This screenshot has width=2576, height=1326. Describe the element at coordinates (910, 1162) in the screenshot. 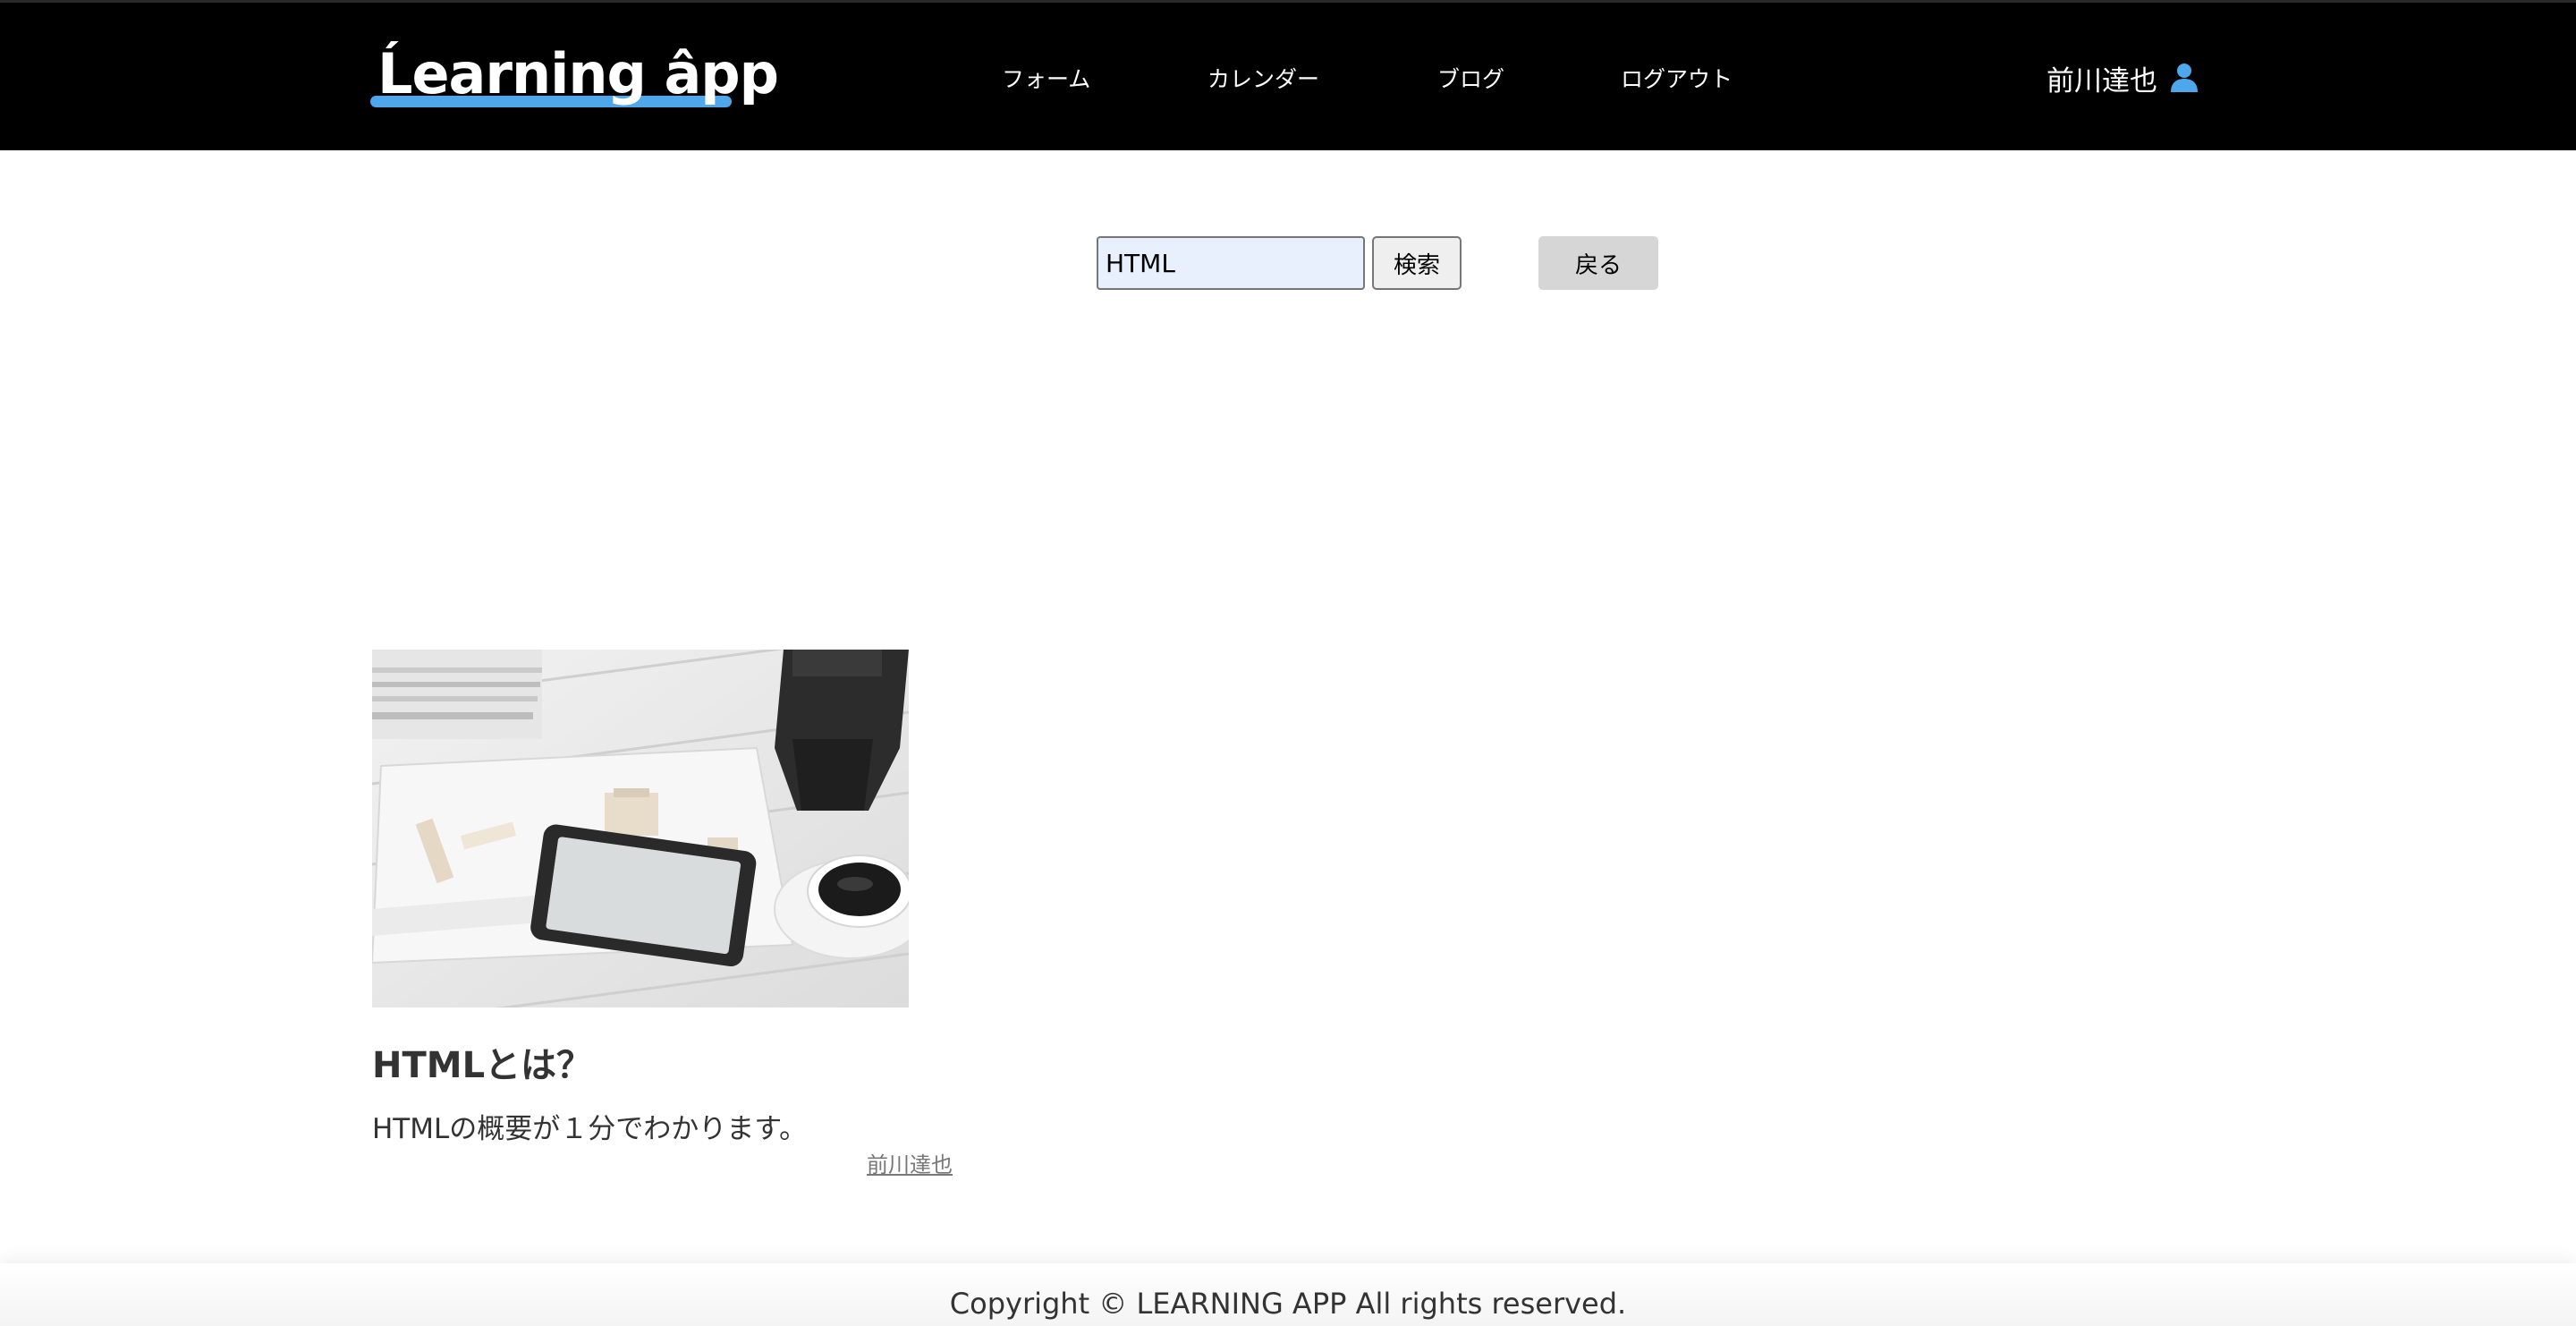

I see `post-author-link: 前川達也` at that location.